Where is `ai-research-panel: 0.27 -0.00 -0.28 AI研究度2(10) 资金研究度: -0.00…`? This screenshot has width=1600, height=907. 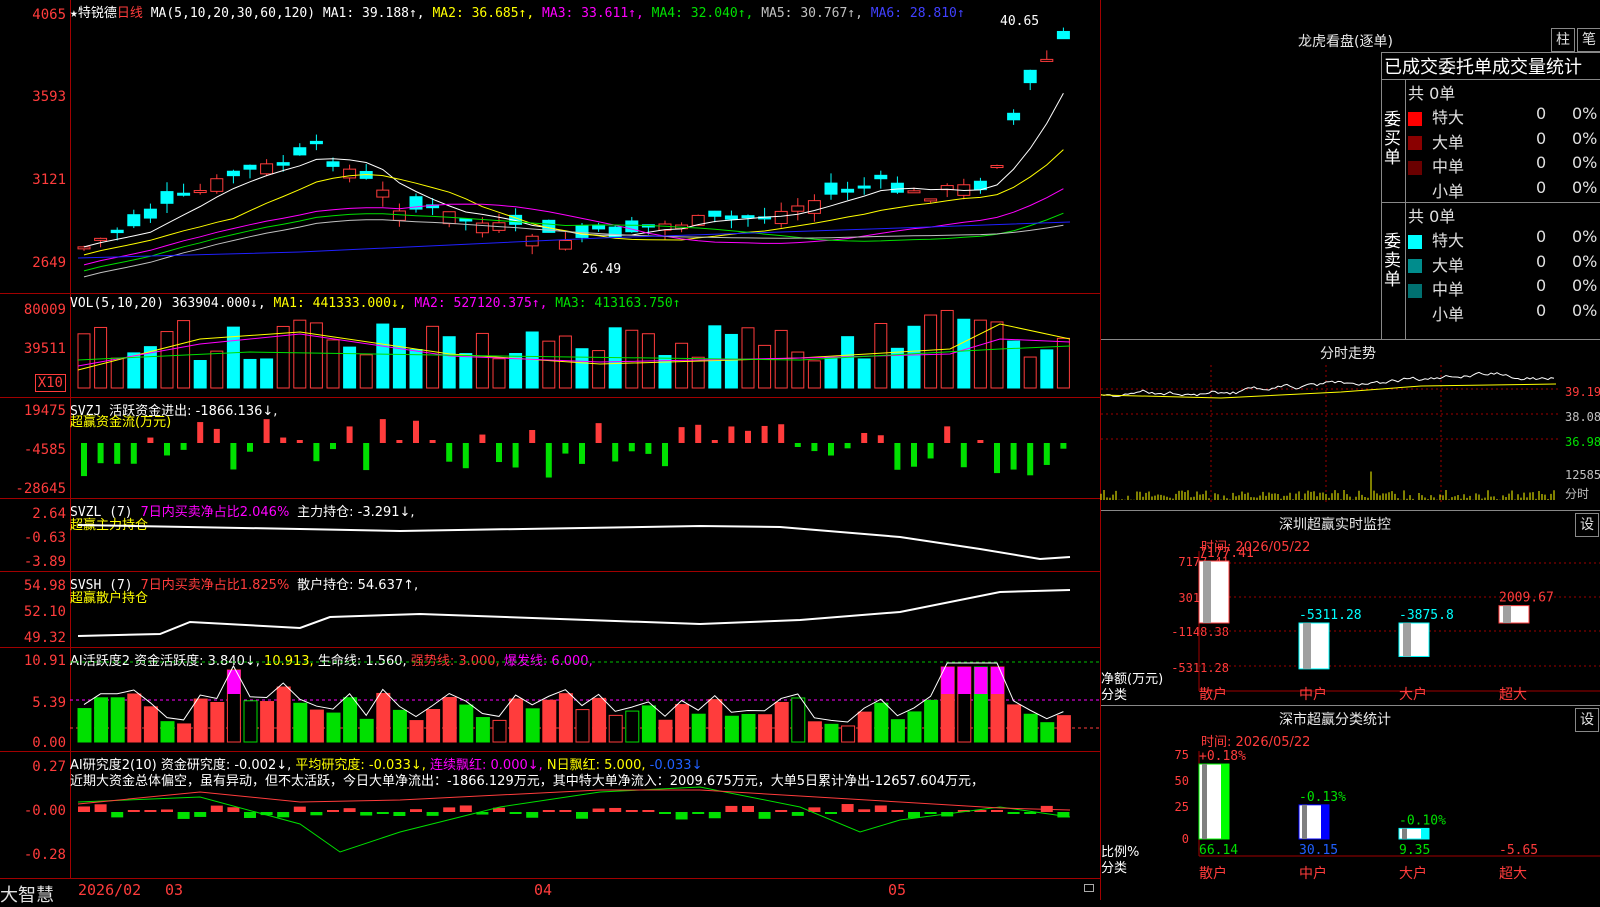
ai-research-panel: 0.27 -0.00 -0.28 AI研究度2(10) 资金研究度: -0.00… is located at coordinates (550, 815).